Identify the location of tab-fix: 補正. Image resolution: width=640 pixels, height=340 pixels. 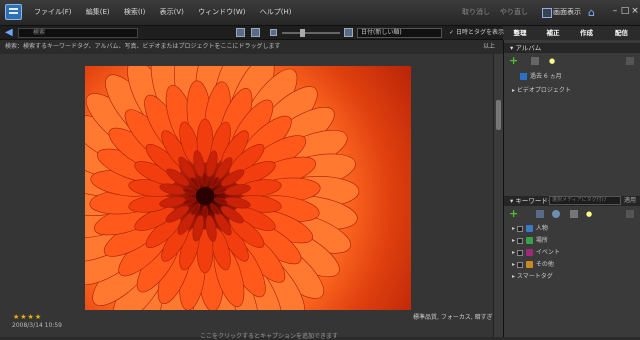
(553, 33).